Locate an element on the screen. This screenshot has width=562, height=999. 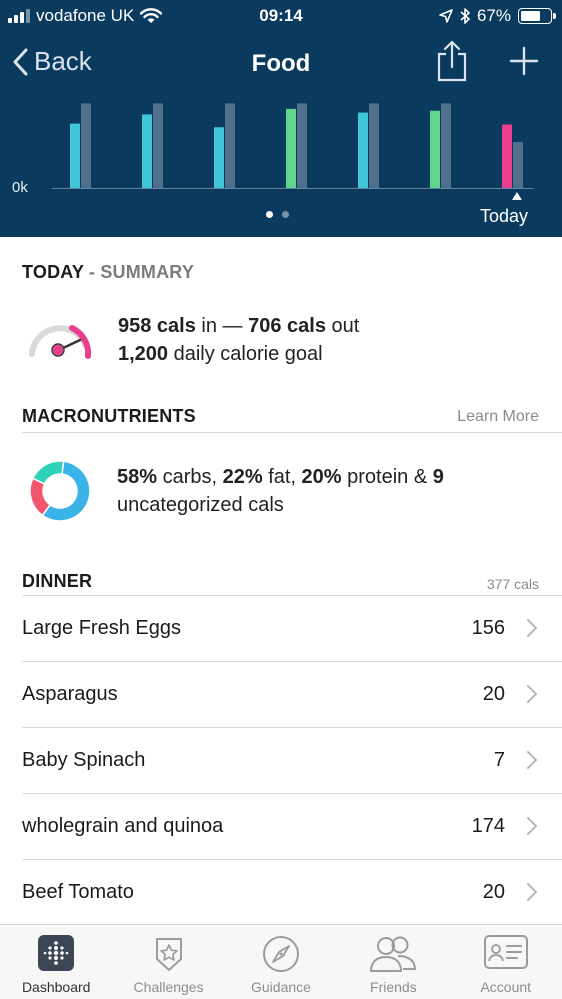
weekly-calories-chart: 0k Today is located at coordinates (281, 162).